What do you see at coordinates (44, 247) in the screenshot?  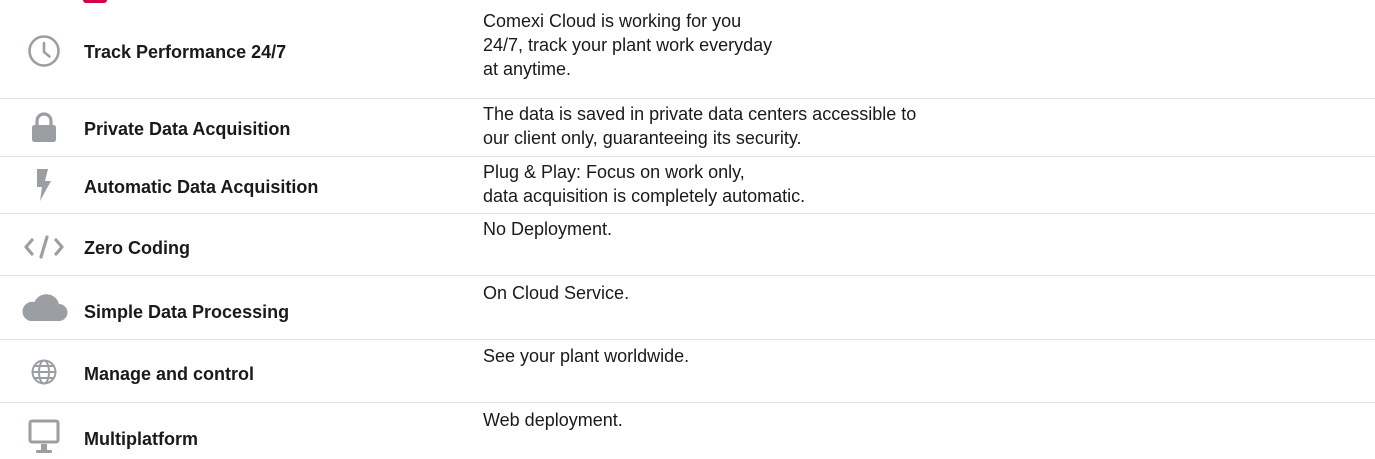 I see `code-icon` at bounding box center [44, 247].